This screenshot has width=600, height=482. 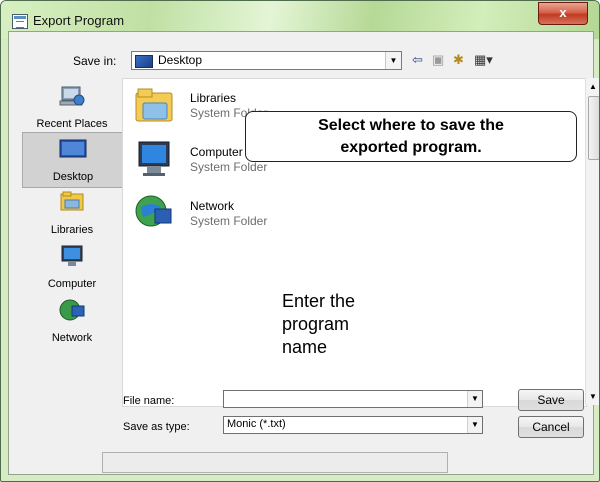 I want to click on save-as-type-label: Save as type:, so click(x=156, y=427).